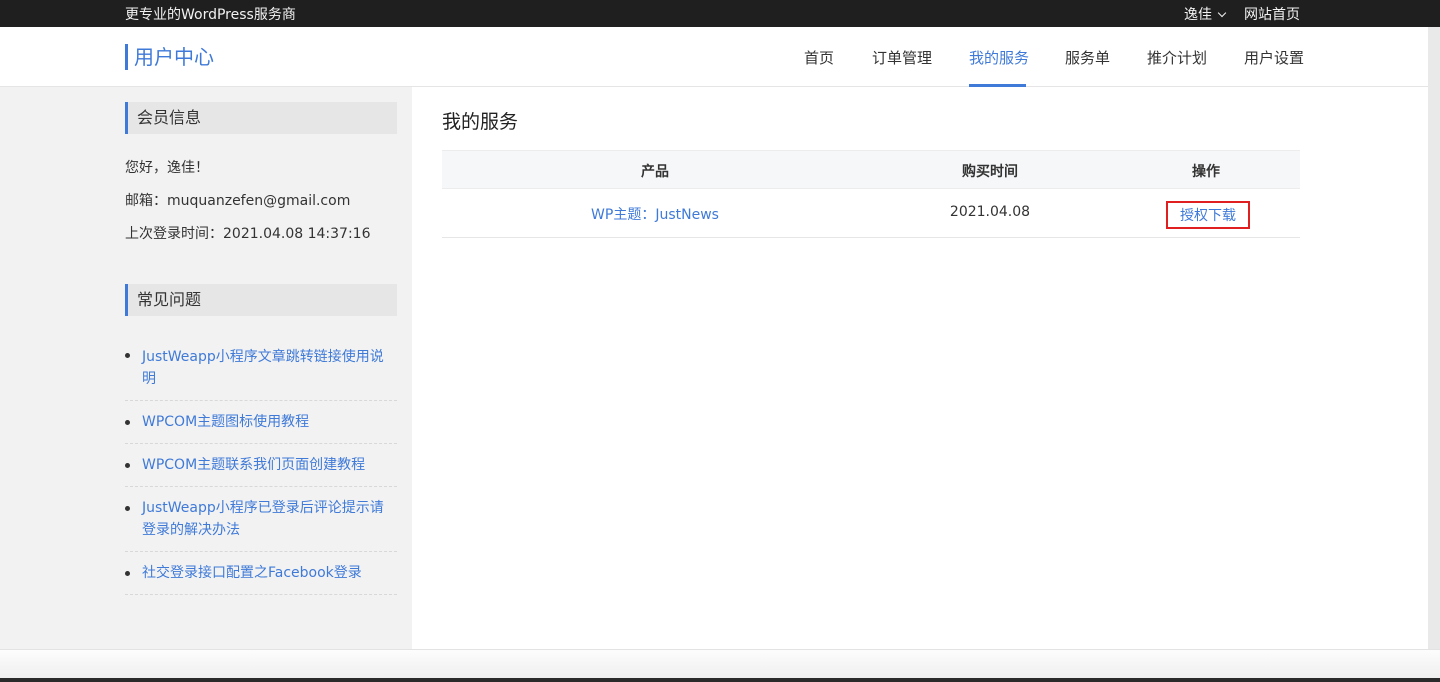 The image size is (1440, 682). I want to click on faq-item: 社交登录接口配置之Facebook登录, so click(261, 573).